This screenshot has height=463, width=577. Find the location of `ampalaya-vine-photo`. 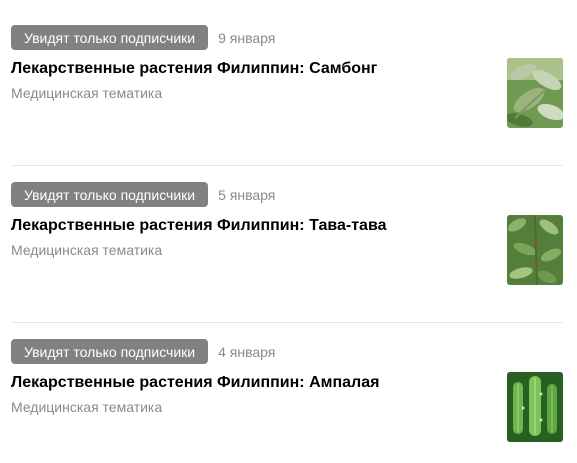

ampalaya-vine-photo is located at coordinates (535, 407).